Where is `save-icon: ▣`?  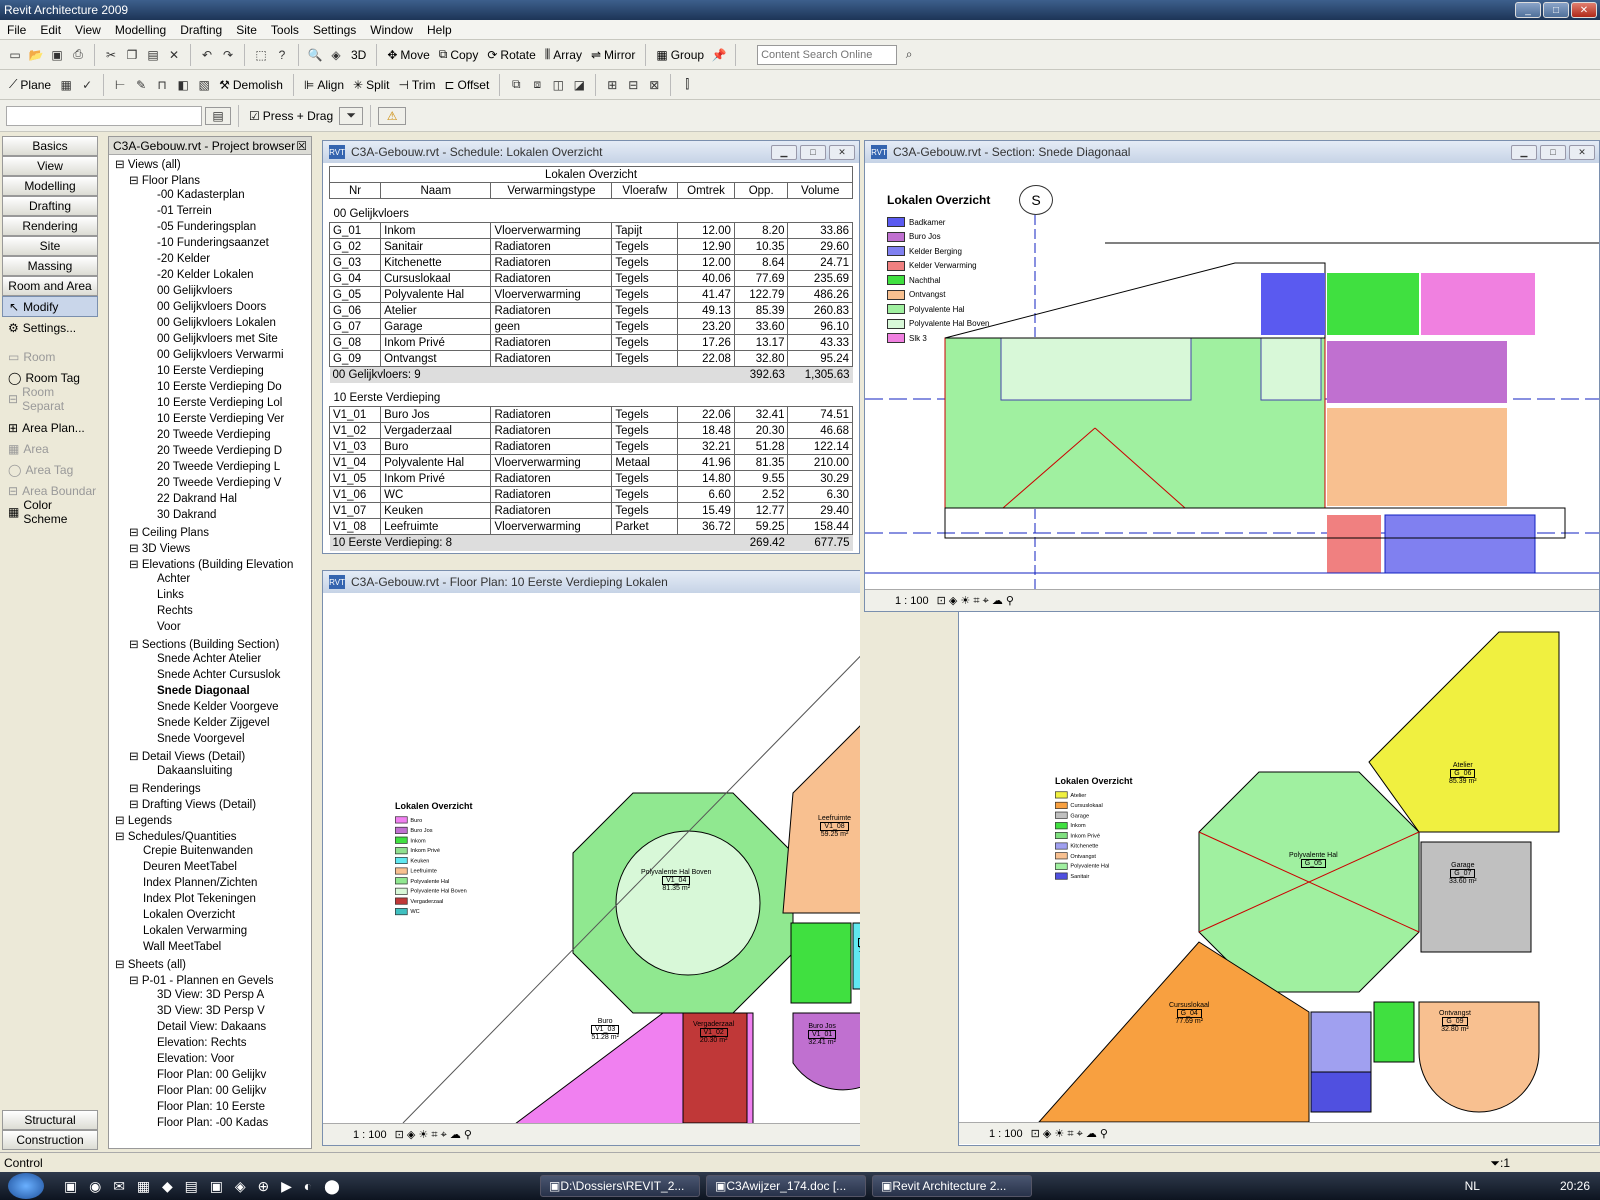 save-icon: ▣ is located at coordinates (57, 55).